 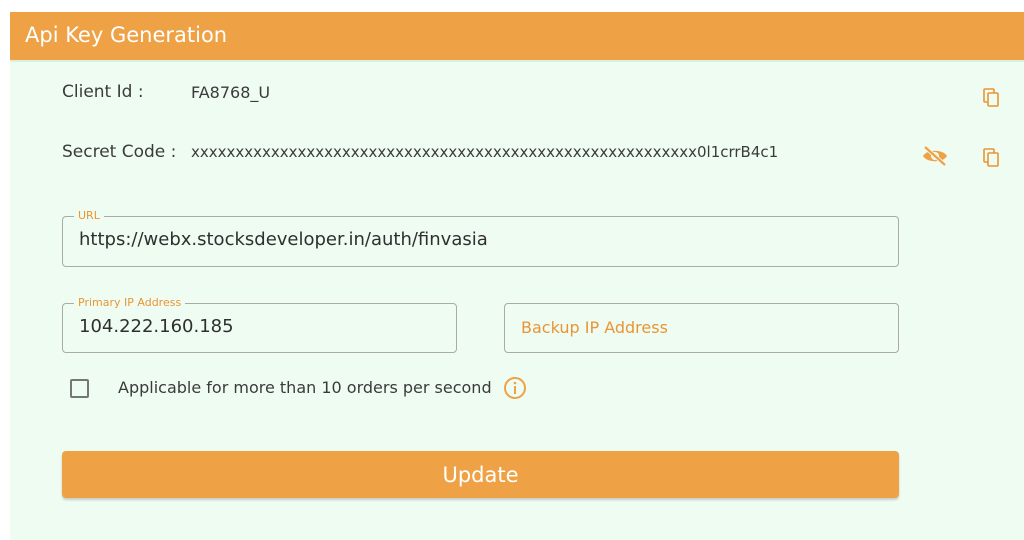 I want to click on backup-ip-field: Backup IP Address, so click(x=701, y=328).